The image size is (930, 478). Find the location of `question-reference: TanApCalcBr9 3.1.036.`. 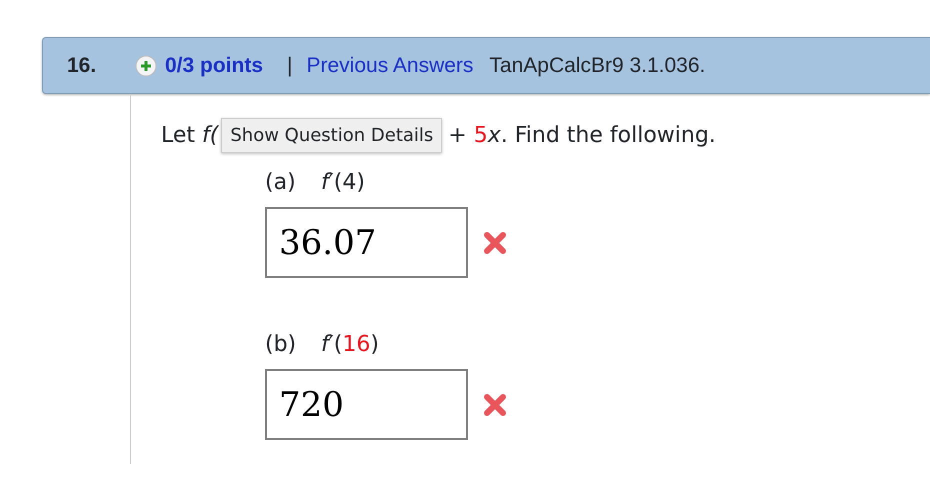

question-reference: TanApCalcBr9 3.1.036. is located at coordinates (597, 65).